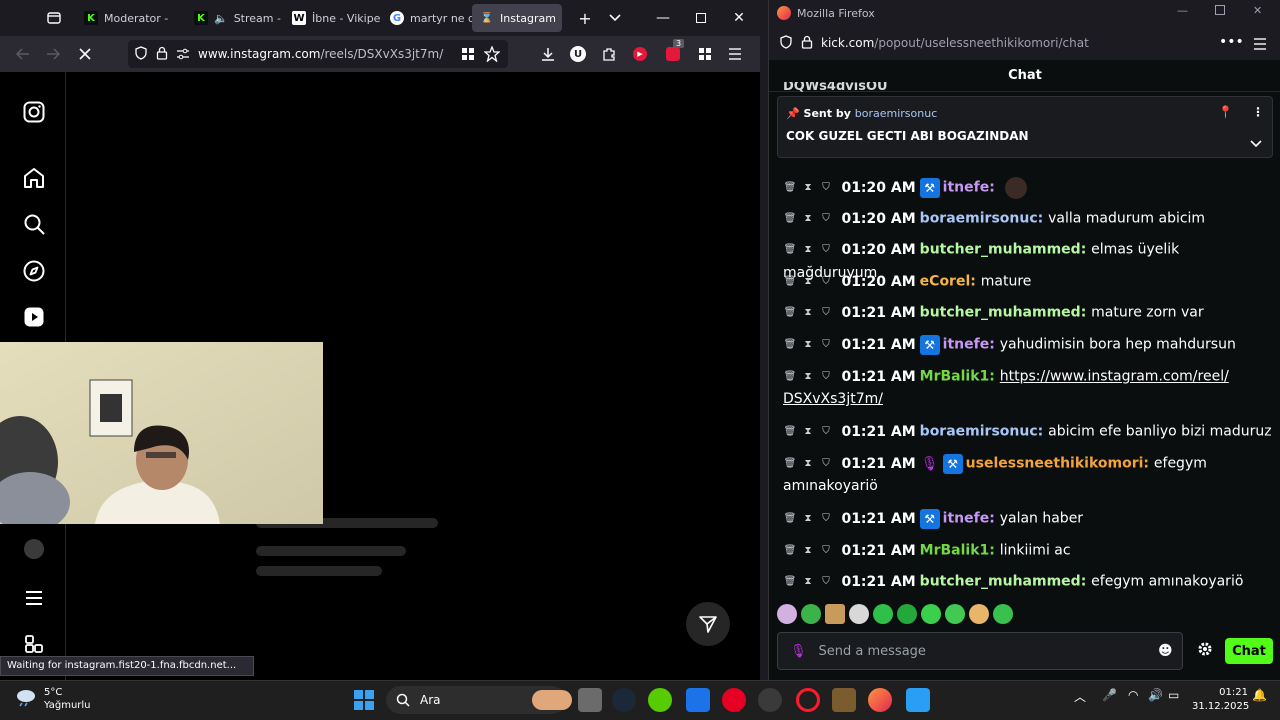  I want to click on qr-code-icon, so click(468, 54).